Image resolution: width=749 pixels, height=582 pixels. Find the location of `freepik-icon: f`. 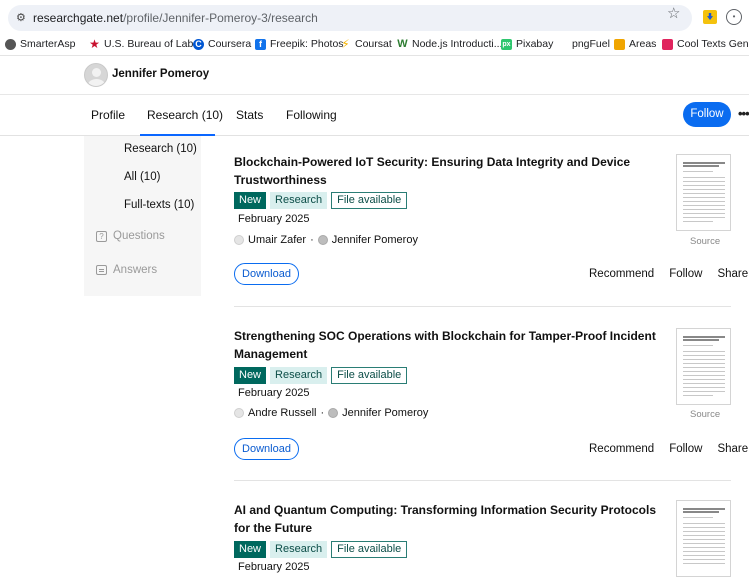

freepik-icon: f is located at coordinates (260, 44).